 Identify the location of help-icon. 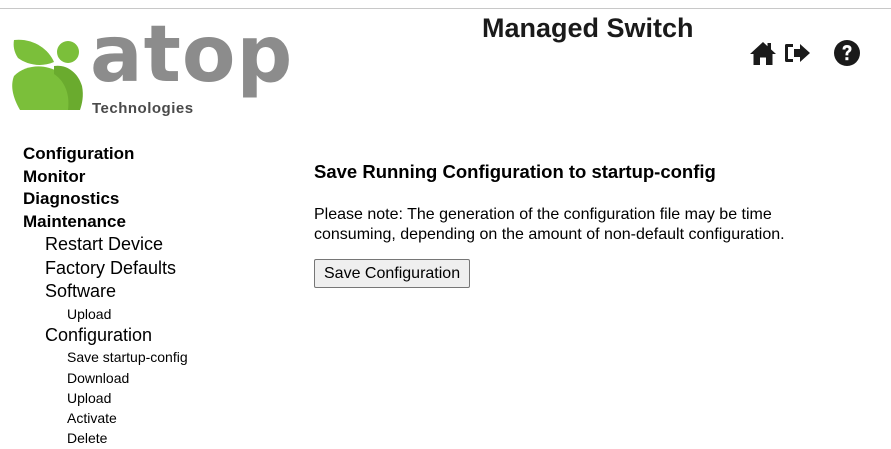
(847, 53).